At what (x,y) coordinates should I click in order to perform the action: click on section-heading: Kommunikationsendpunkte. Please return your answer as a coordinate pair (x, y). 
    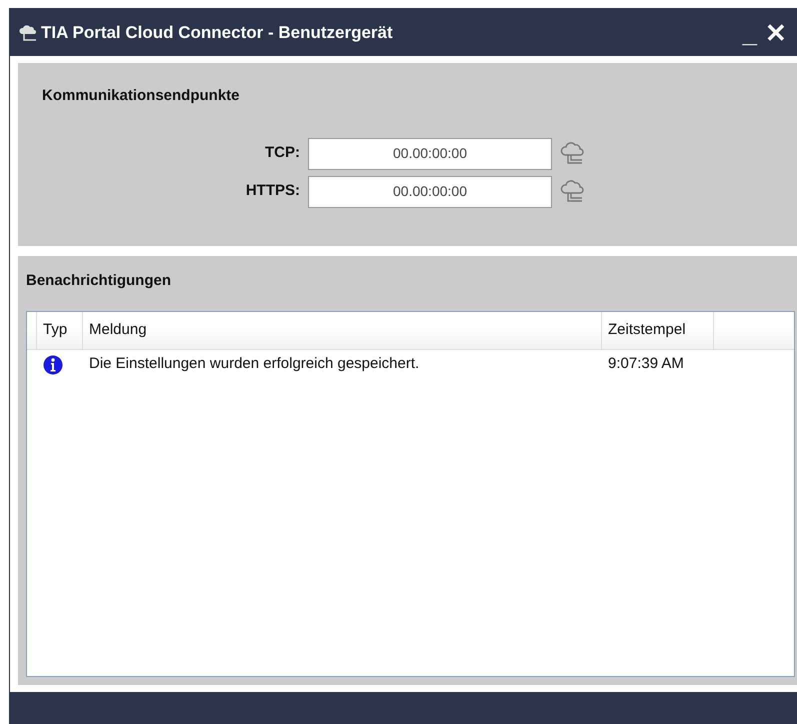
    Looking at the image, I should click on (141, 96).